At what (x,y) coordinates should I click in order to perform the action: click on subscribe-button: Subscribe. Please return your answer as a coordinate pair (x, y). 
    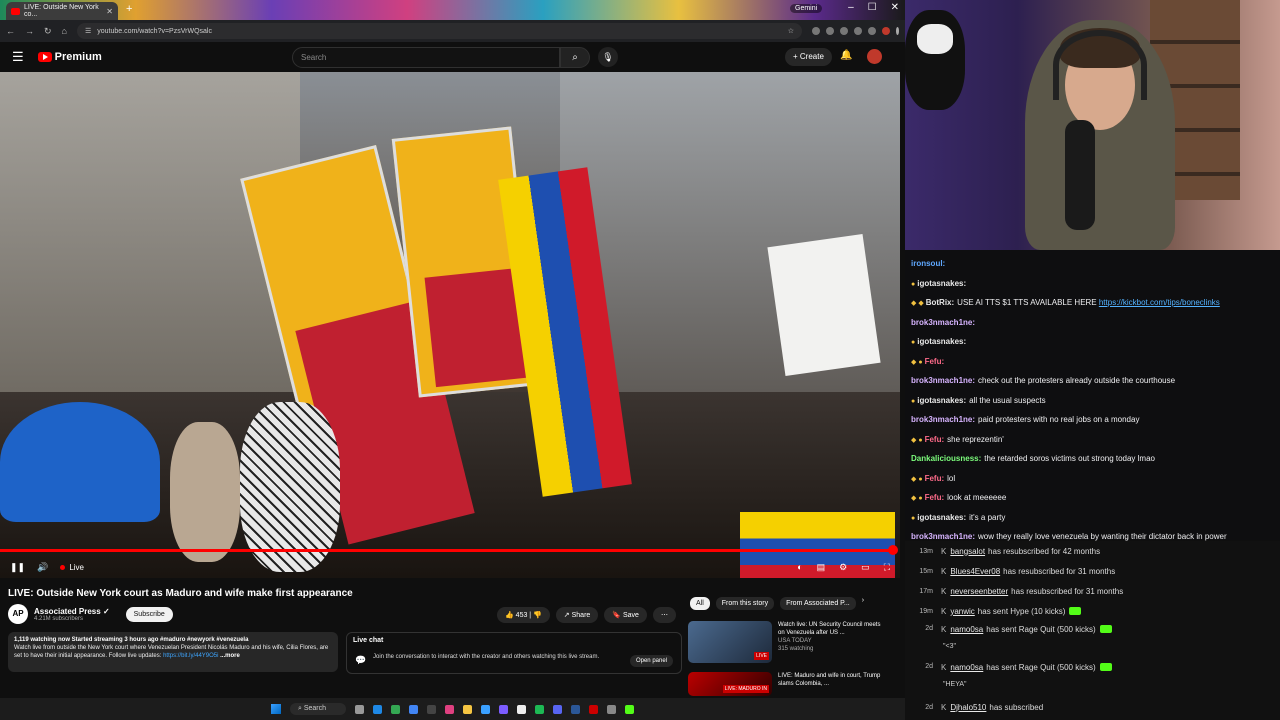
    Looking at the image, I should click on (149, 614).